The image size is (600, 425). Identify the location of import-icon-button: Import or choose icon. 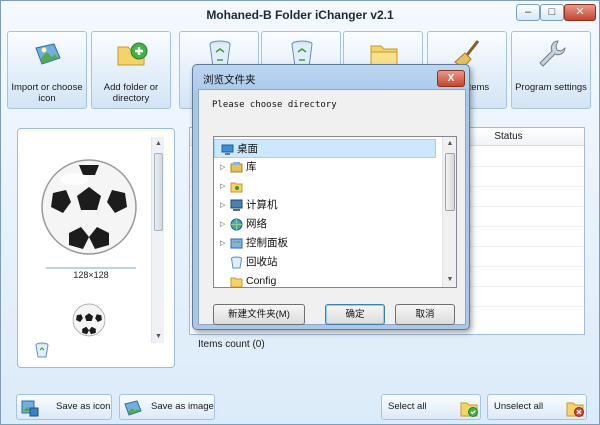
(47, 70).